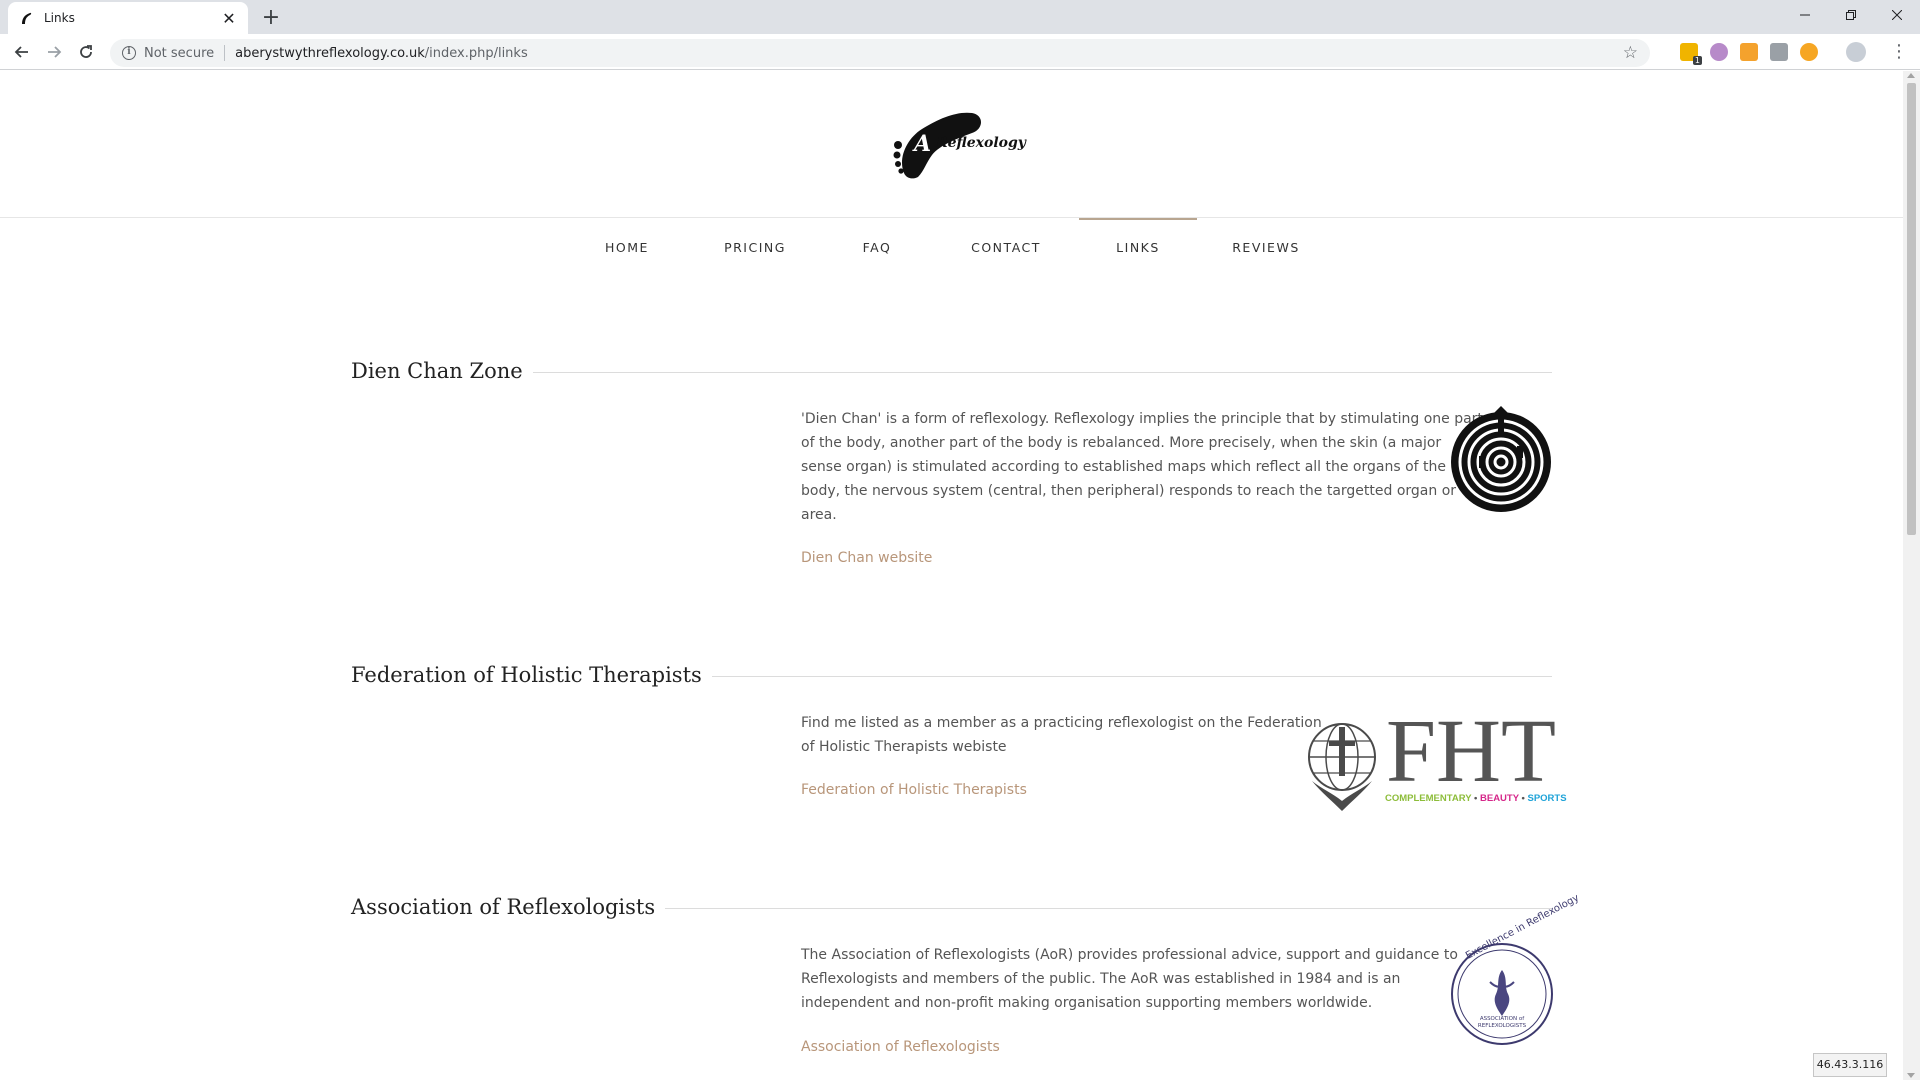  Describe the element at coordinates (981, 143) in the screenshot. I see `logo-text: Reflexology` at that location.